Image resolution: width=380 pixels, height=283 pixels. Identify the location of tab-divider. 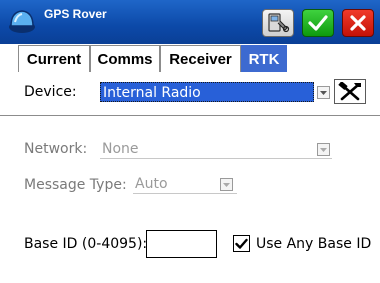
(190, 115).